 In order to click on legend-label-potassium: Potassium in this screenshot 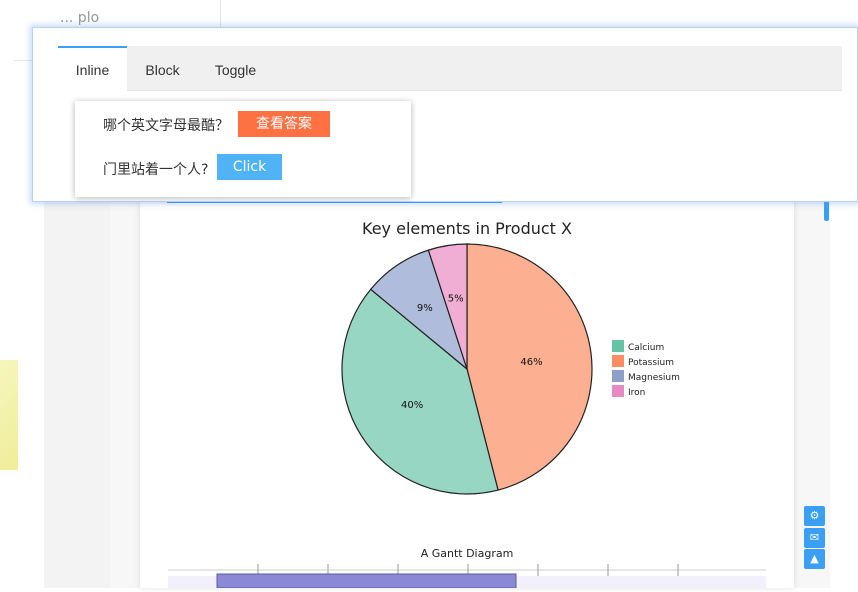, I will do `click(651, 363)`.